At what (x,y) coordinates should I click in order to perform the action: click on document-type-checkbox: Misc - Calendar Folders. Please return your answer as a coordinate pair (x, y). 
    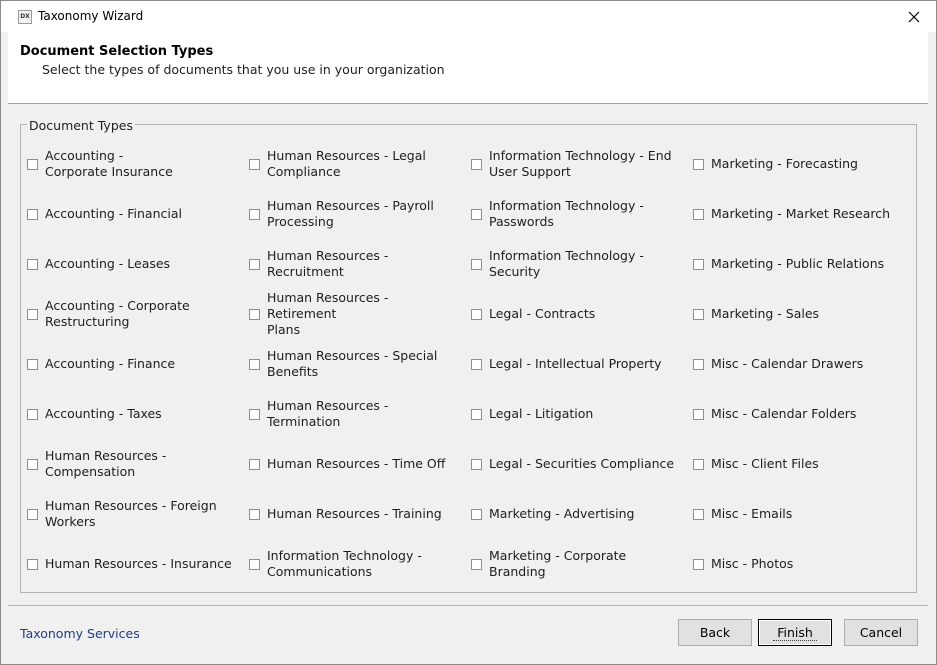
    Looking at the image, I should click on (795, 414).